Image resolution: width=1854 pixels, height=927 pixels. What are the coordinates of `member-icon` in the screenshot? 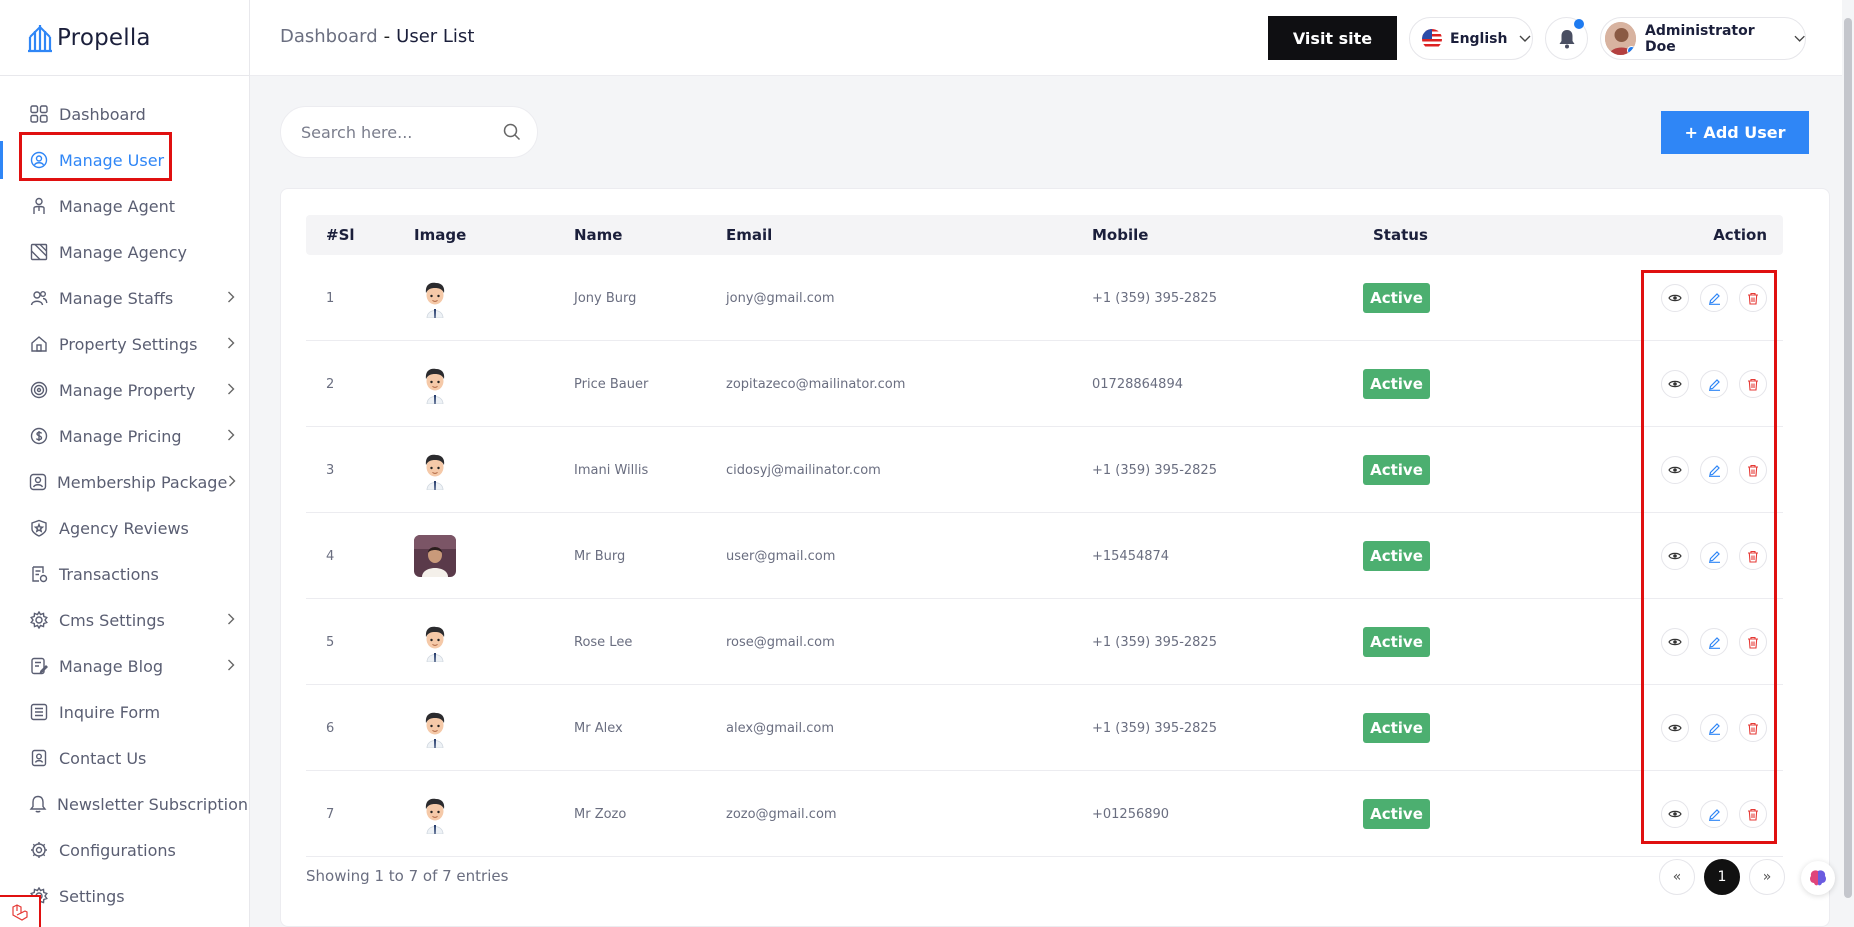 It's located at (38, 482).